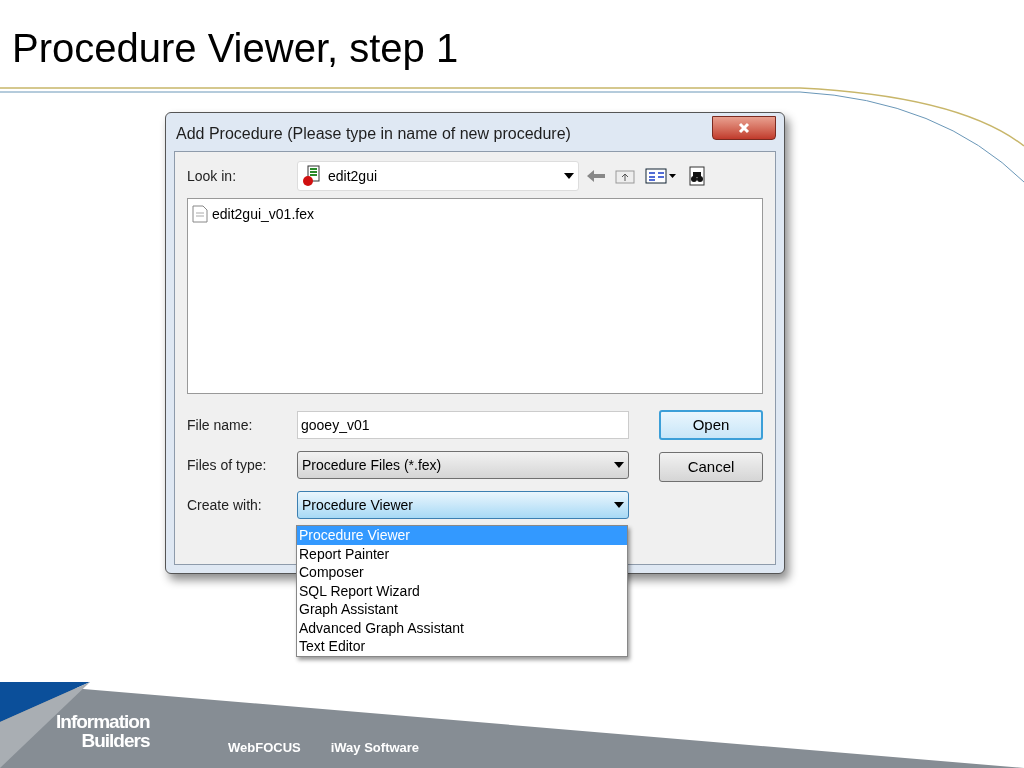  What do you see at coordinates (263, 214) in the screenshot?
I see `file-item: edit2gui_v01.fex` at bounding box center [263, 214].